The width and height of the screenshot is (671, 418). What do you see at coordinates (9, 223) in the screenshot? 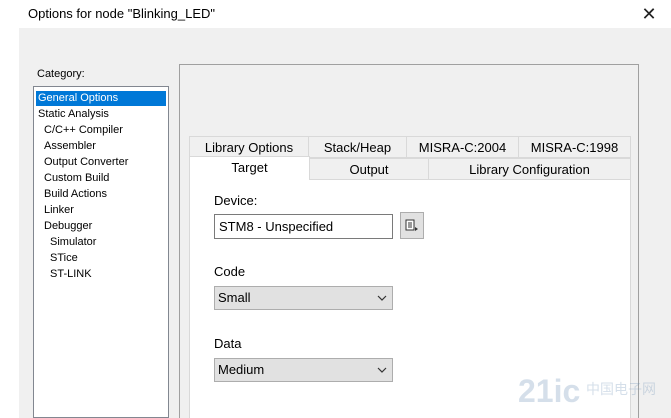
I see `left-margin` at bounding box center [9, 223].